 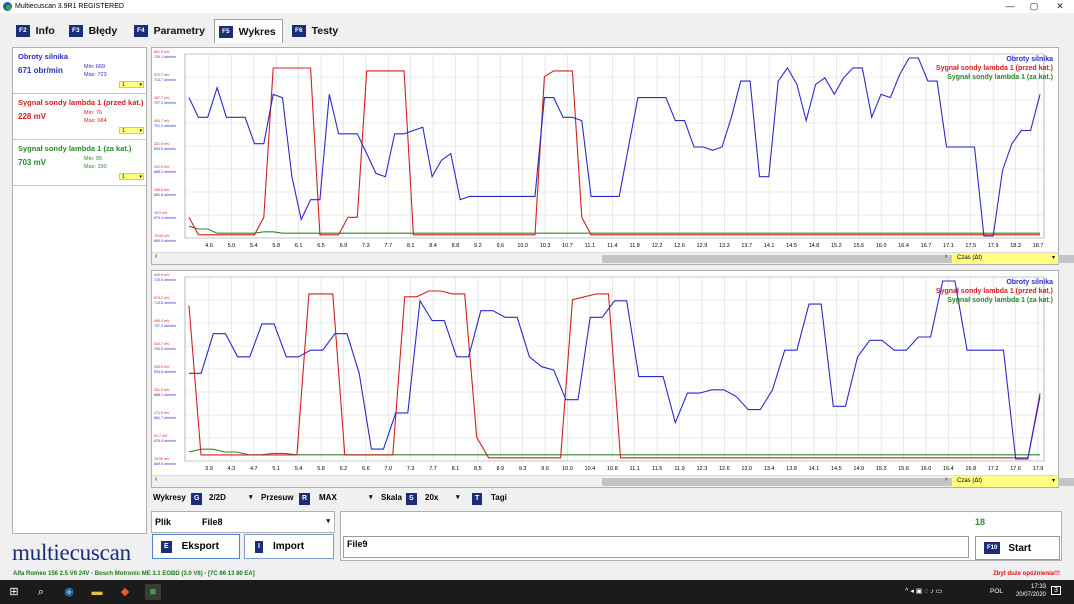 What do you see at coordinates (276, 246) in the screenshot?
I see `x-tick-label: 5.8` at bounding box center [276, 246].